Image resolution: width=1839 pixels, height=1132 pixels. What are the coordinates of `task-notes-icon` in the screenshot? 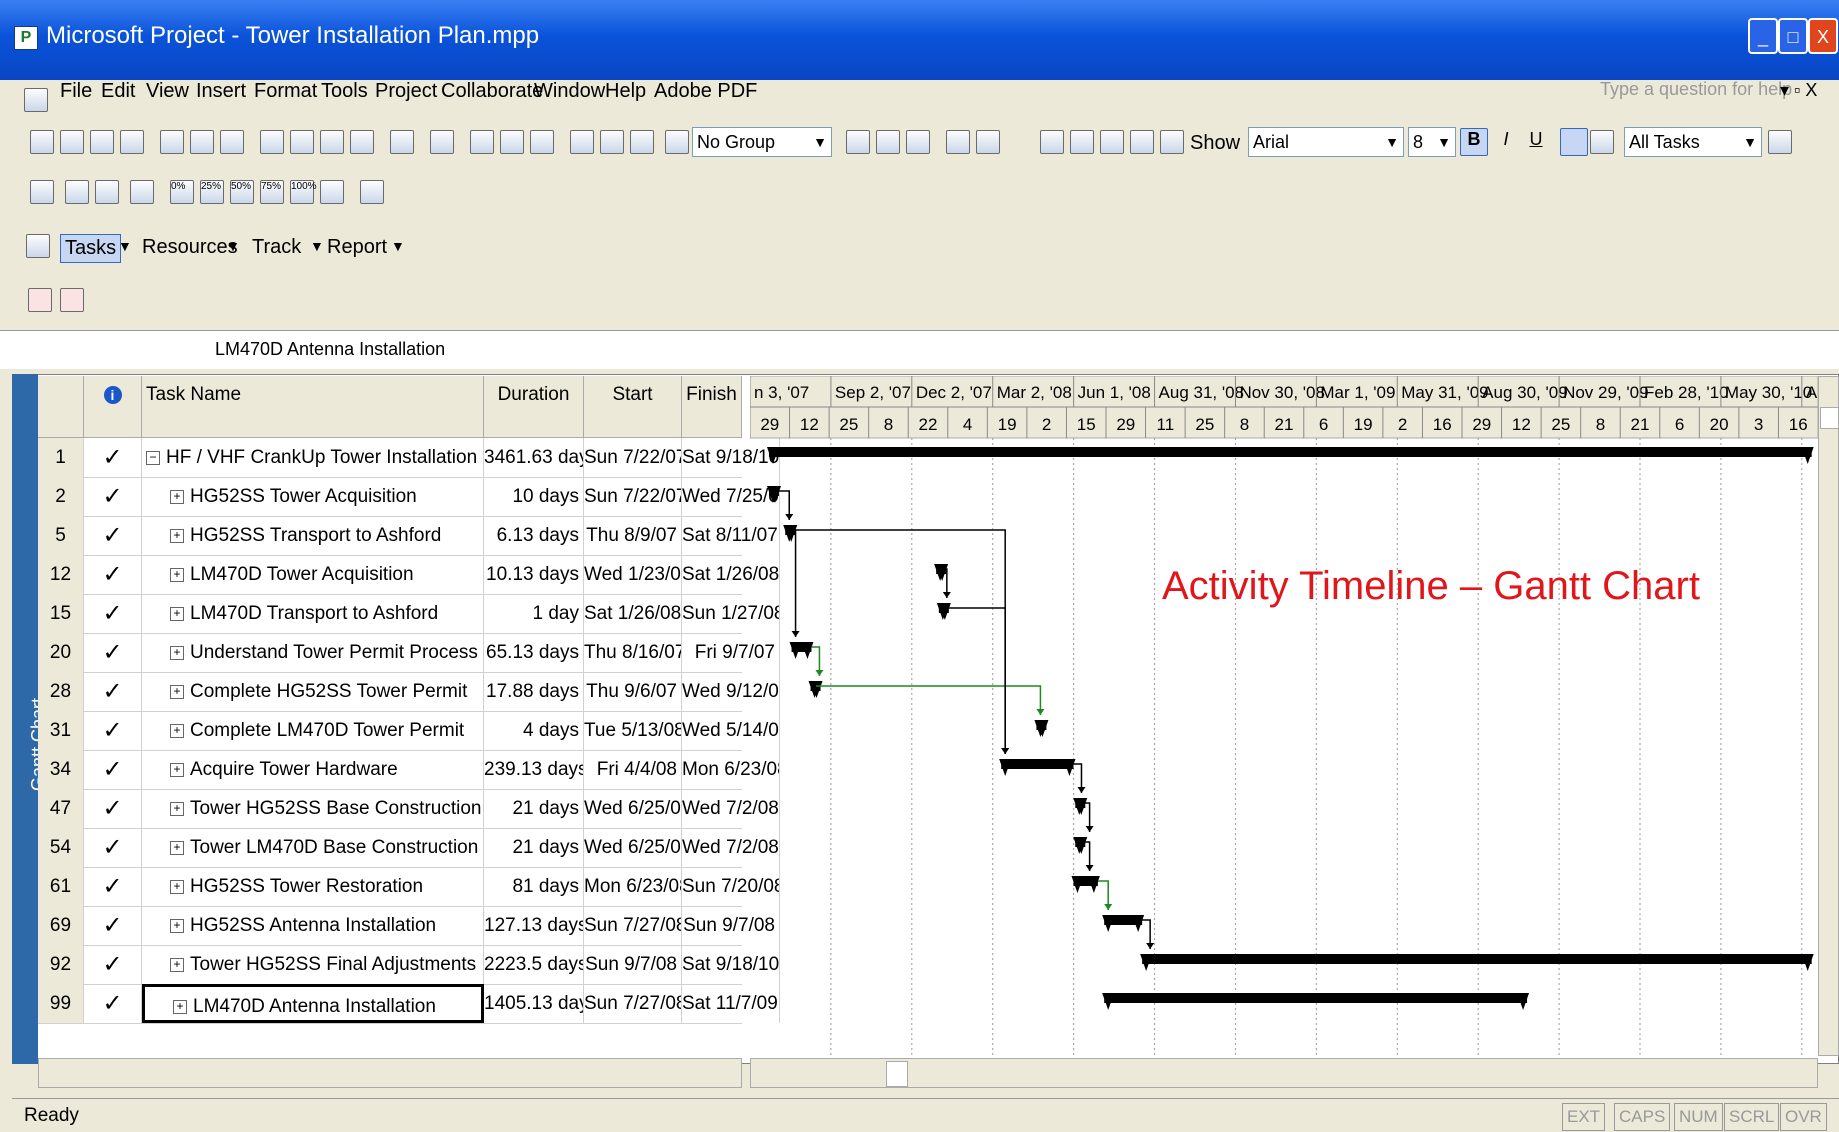 It's located at (612, 142).